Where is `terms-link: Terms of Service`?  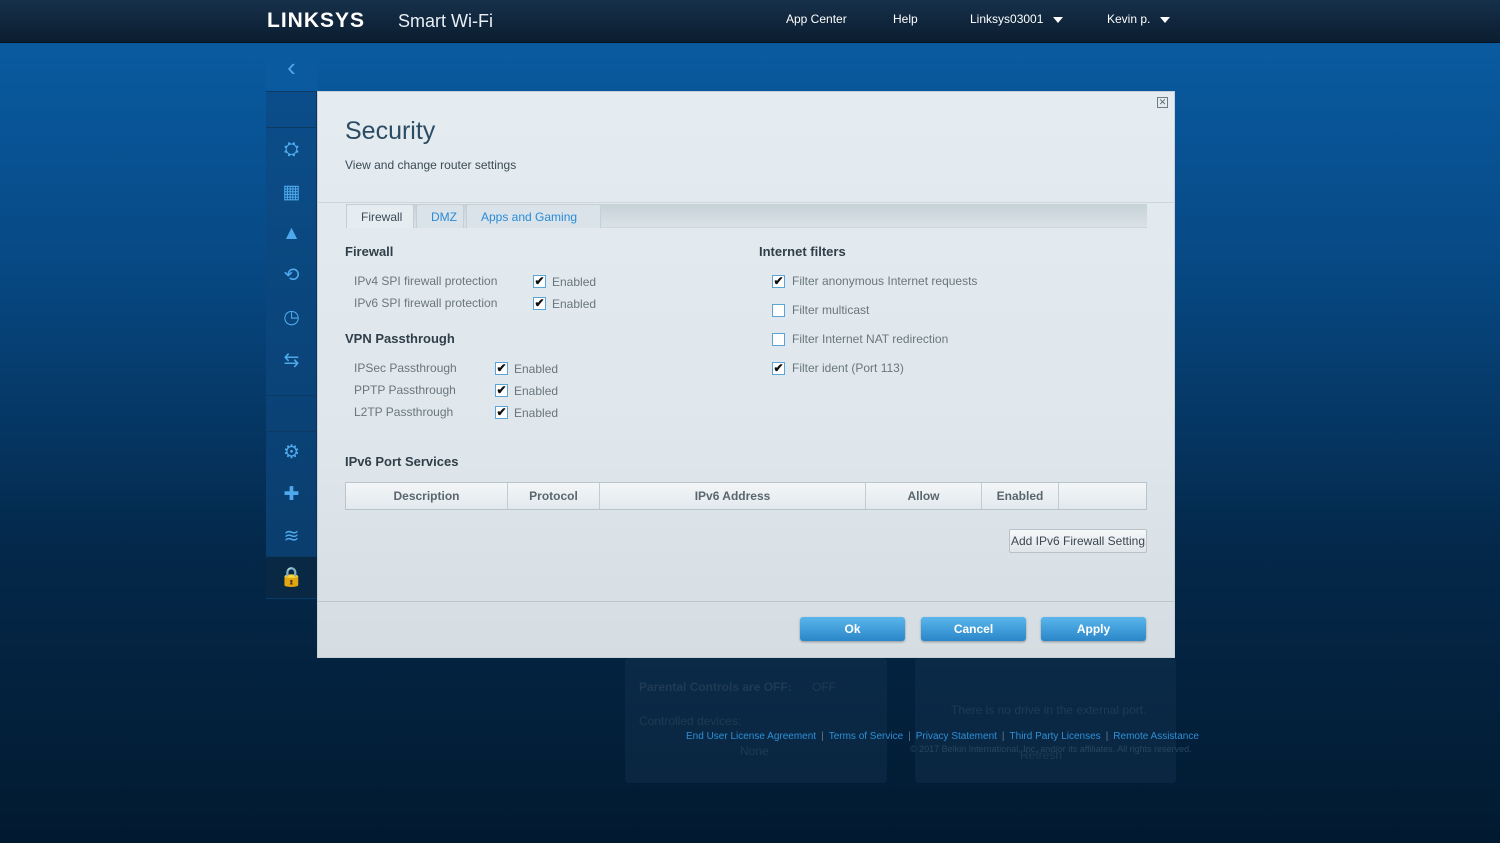 terms-link: Terms of Service is located at coordinates (866, 736).